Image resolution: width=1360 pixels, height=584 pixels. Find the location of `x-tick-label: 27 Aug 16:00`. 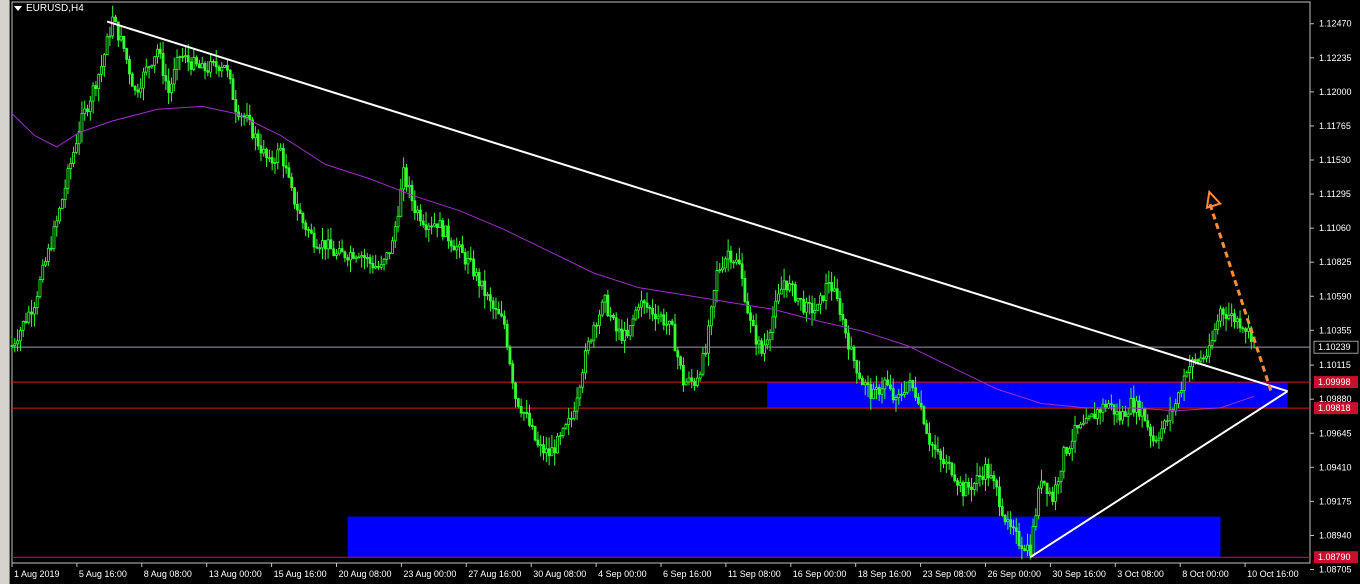

x-tick-label: 27 Aug 16:00 is located at coordinates (494, 574).